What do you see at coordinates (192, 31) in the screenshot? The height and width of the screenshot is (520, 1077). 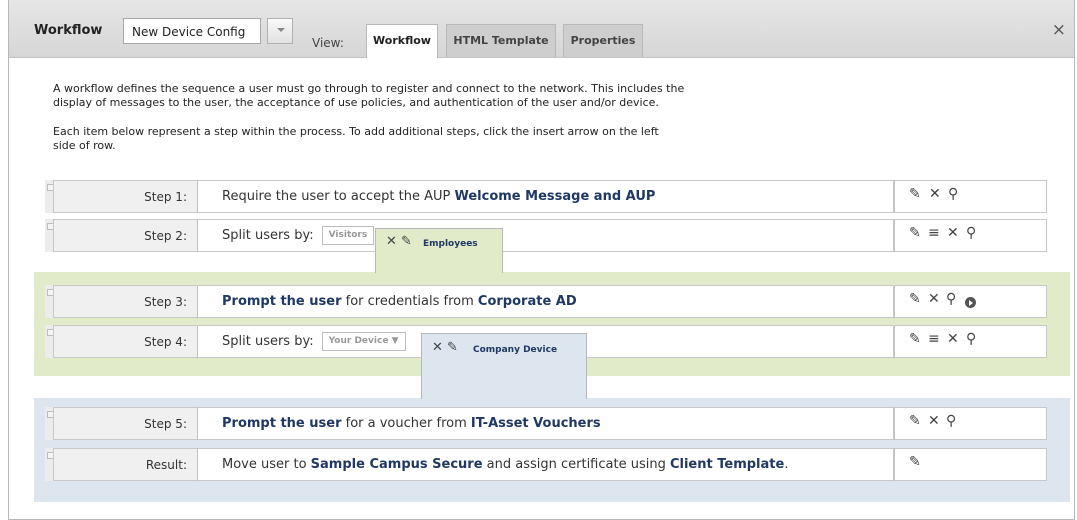 I see `workflow-select: New Device Config` at bounding box center [192, 31].